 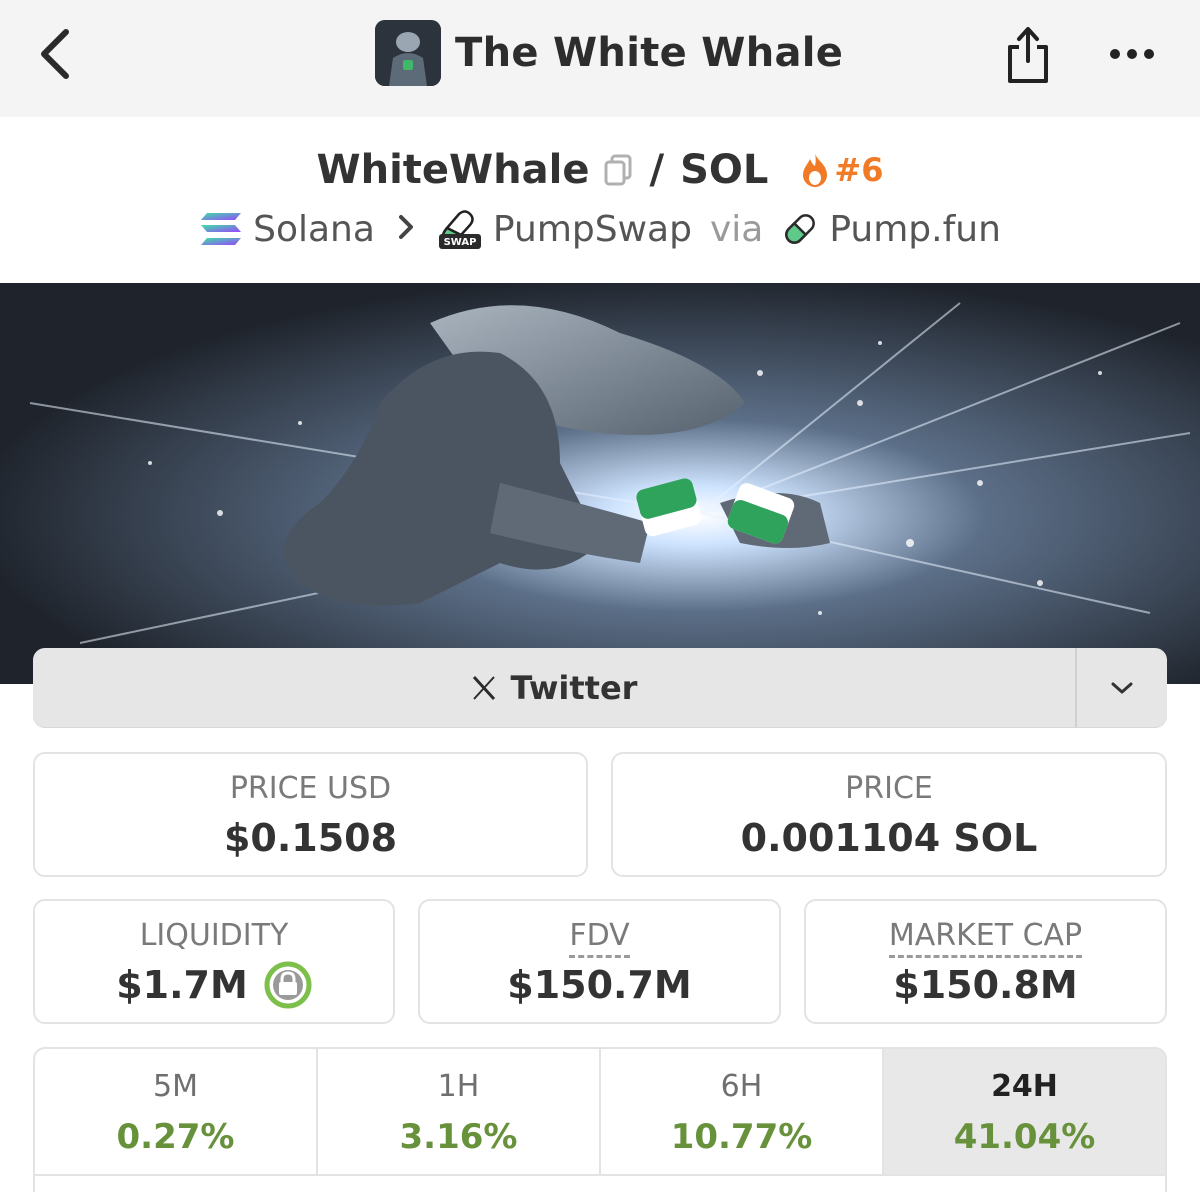 I want to click on social-links-bar: Twitter, so click(x=600, y=687).